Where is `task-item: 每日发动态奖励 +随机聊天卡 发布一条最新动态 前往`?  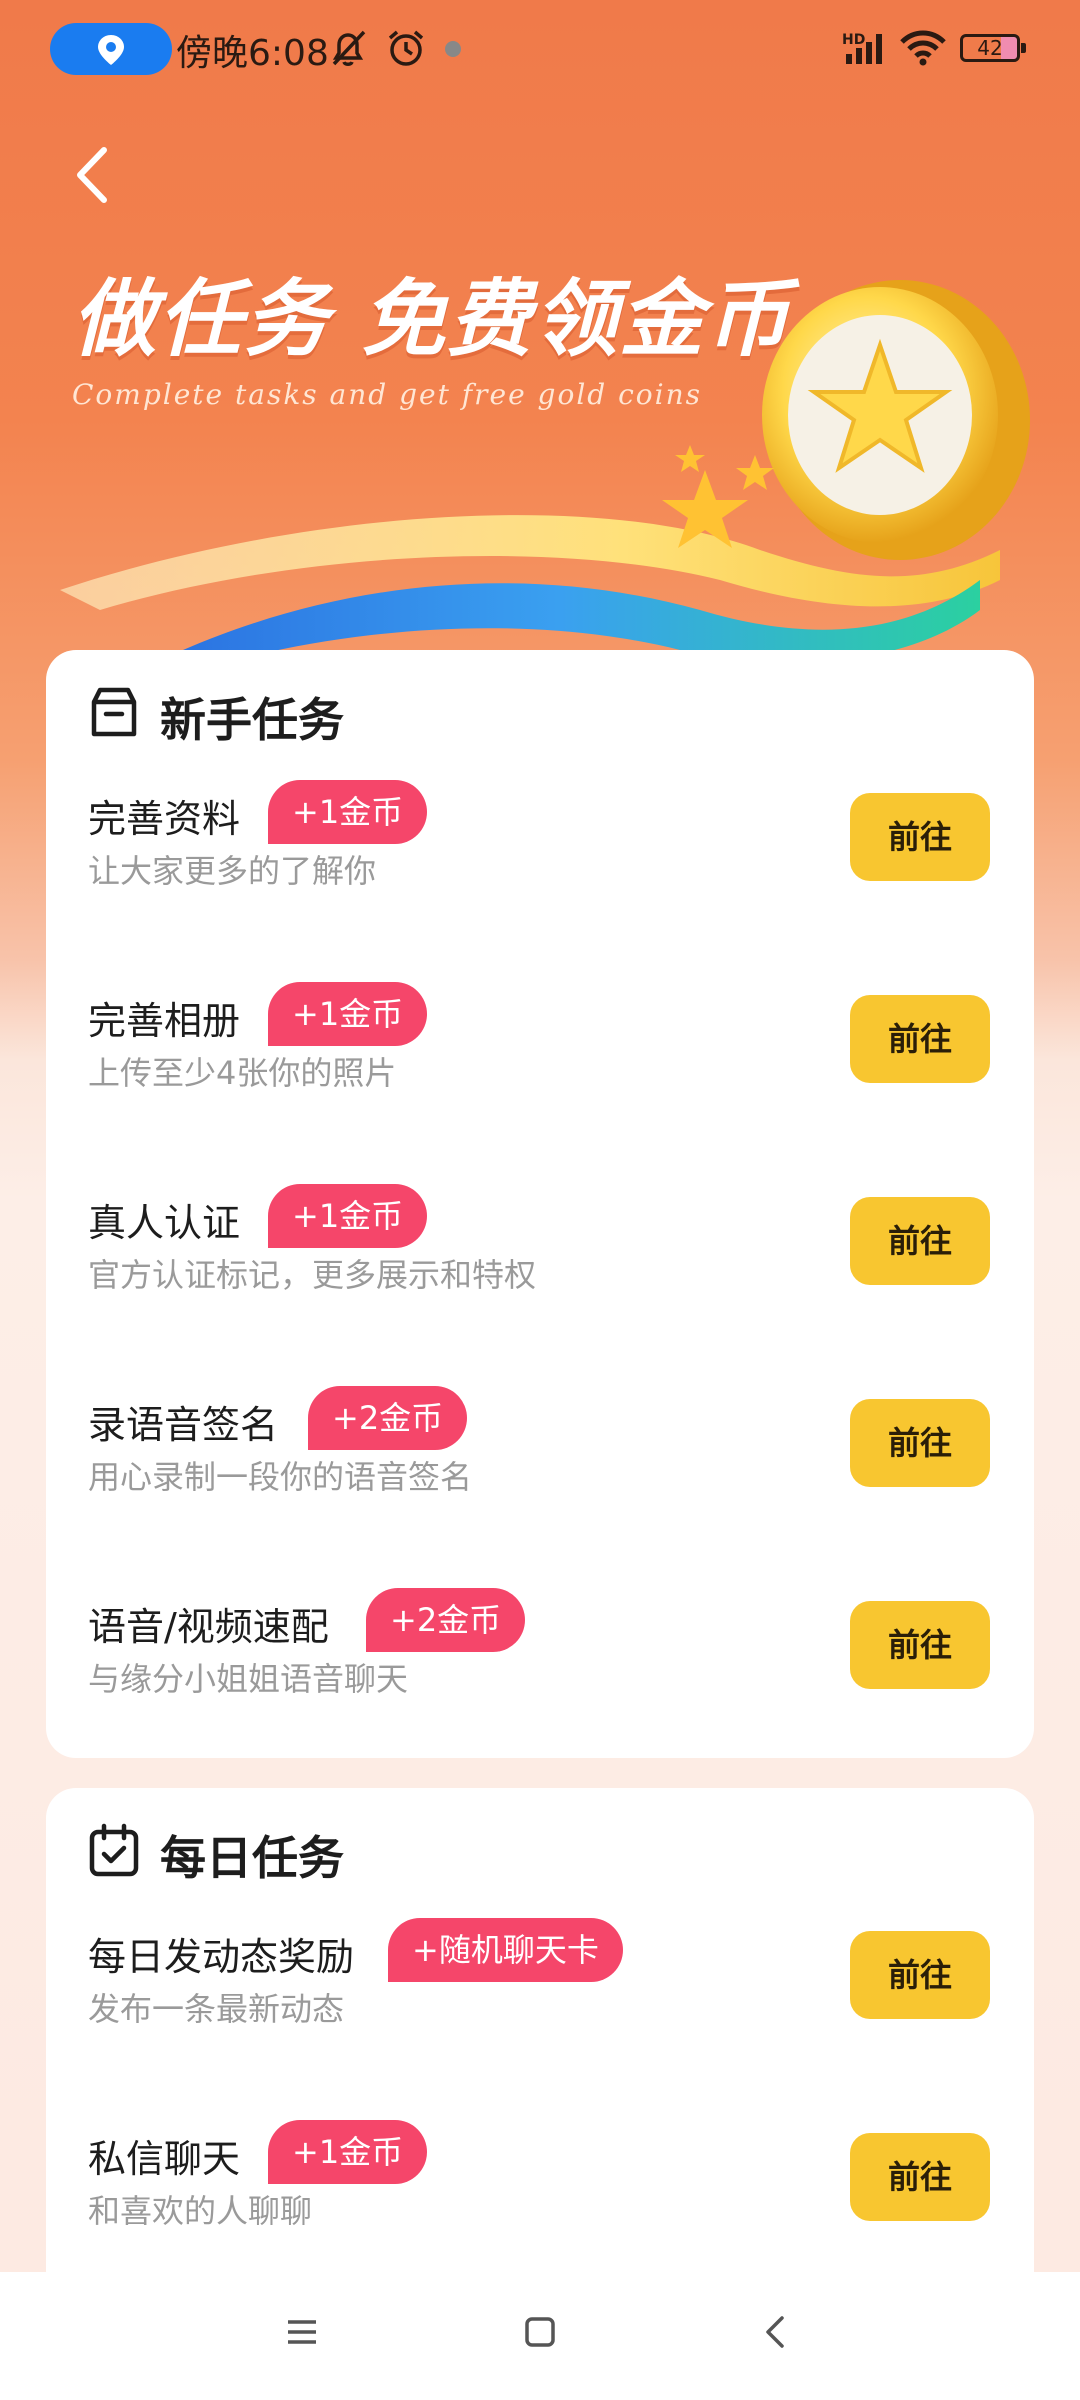
task-item: 每日发动态奖励 +随机聊天卡 发布一条最新动态 前往 is located at coordinates (540, 1997).